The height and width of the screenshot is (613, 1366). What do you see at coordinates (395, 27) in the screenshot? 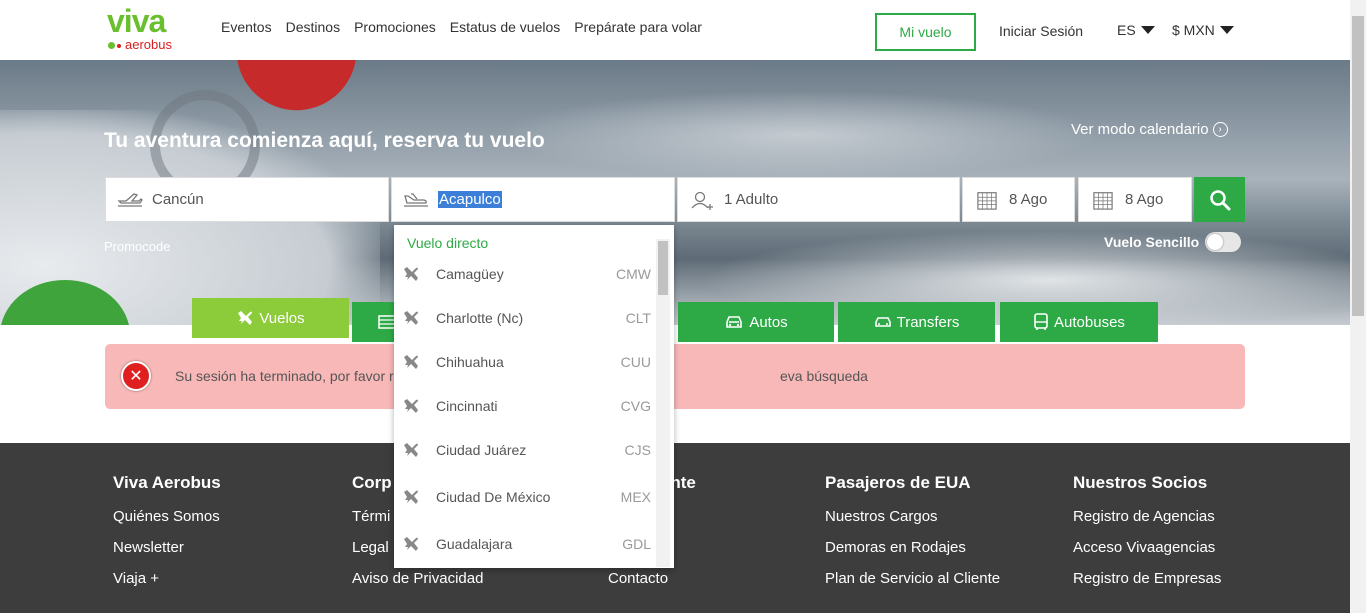
I see `nav-promociones: Promociones` at bounding box center [395, 27].